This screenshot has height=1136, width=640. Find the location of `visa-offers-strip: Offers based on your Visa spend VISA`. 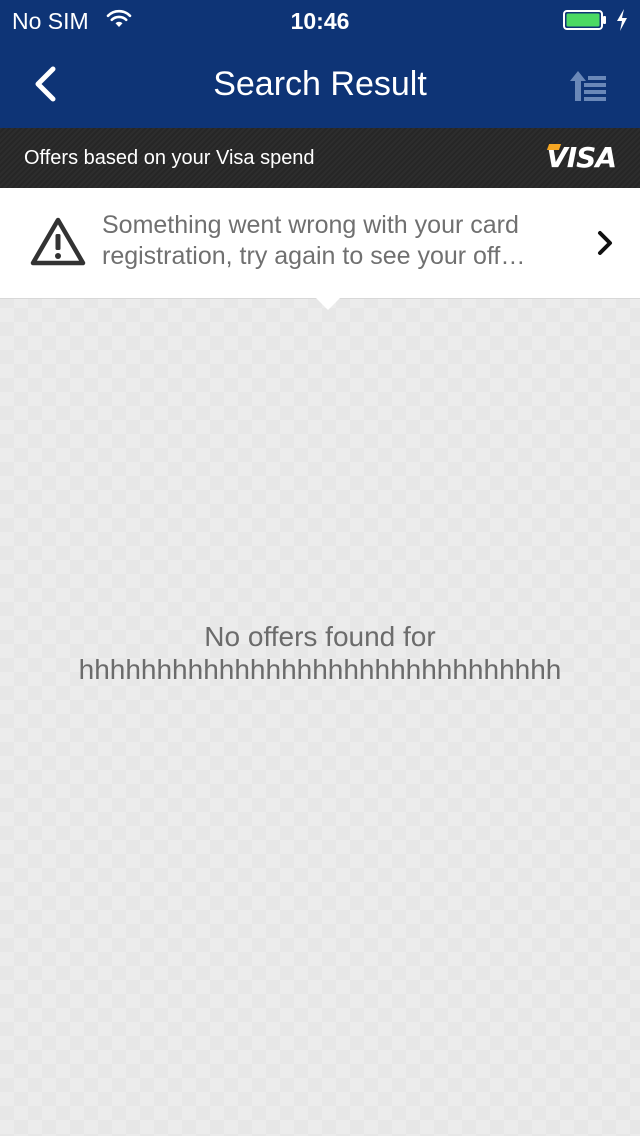

visa-offers-strip: Offers based on your Visa spend VISA is located at coordinates (320, 158).